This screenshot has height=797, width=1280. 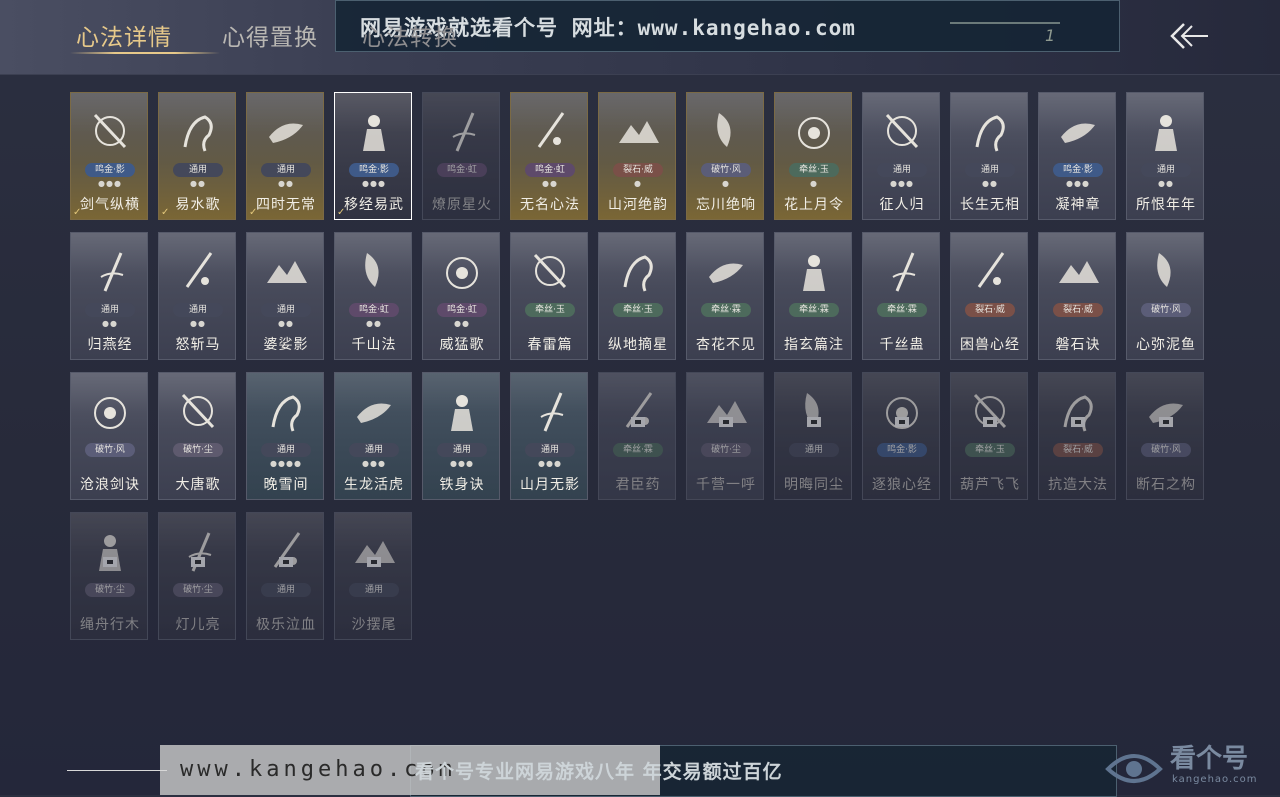 What do you see at coordinates (901, 296) in the screenshot?
I see `xinfa-card: 牵丝·霖 千丝蛊` at bounding box center [901, 296].